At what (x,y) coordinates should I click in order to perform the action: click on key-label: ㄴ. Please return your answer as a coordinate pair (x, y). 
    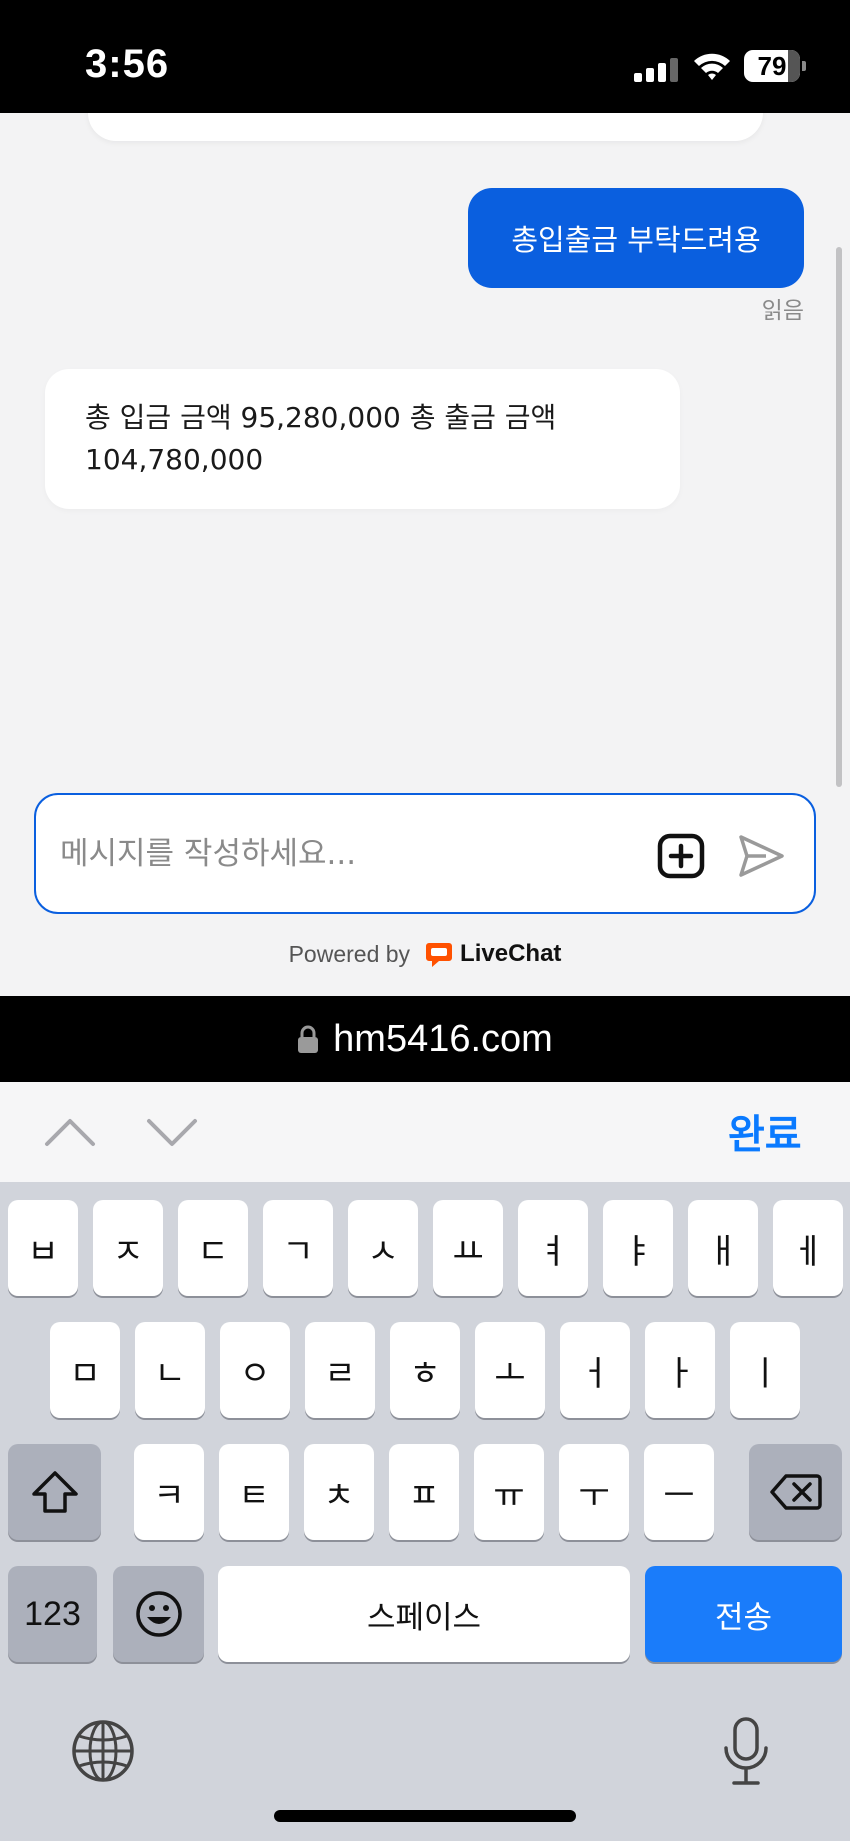
    Looking at the image, I should click on (170, 1373).